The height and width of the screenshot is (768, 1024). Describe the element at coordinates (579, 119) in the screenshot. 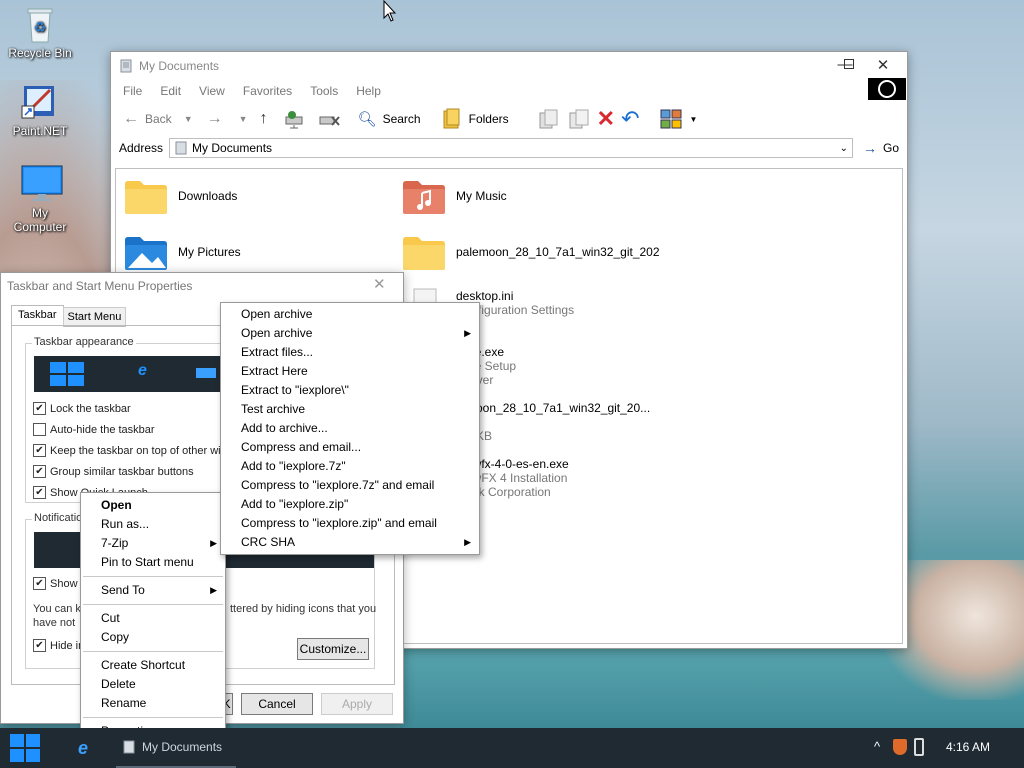

I see `copy-to-button` at that location.